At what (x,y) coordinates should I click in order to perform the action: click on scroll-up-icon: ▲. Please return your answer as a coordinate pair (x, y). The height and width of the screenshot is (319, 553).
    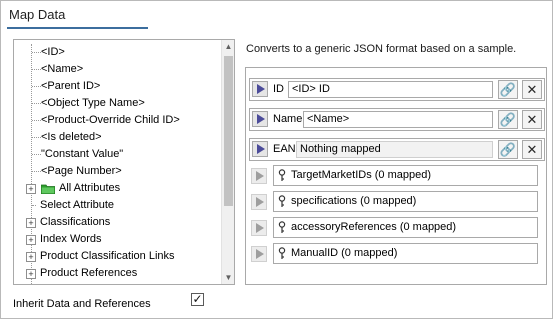
    Looking at the image, I should click on (228, 46).